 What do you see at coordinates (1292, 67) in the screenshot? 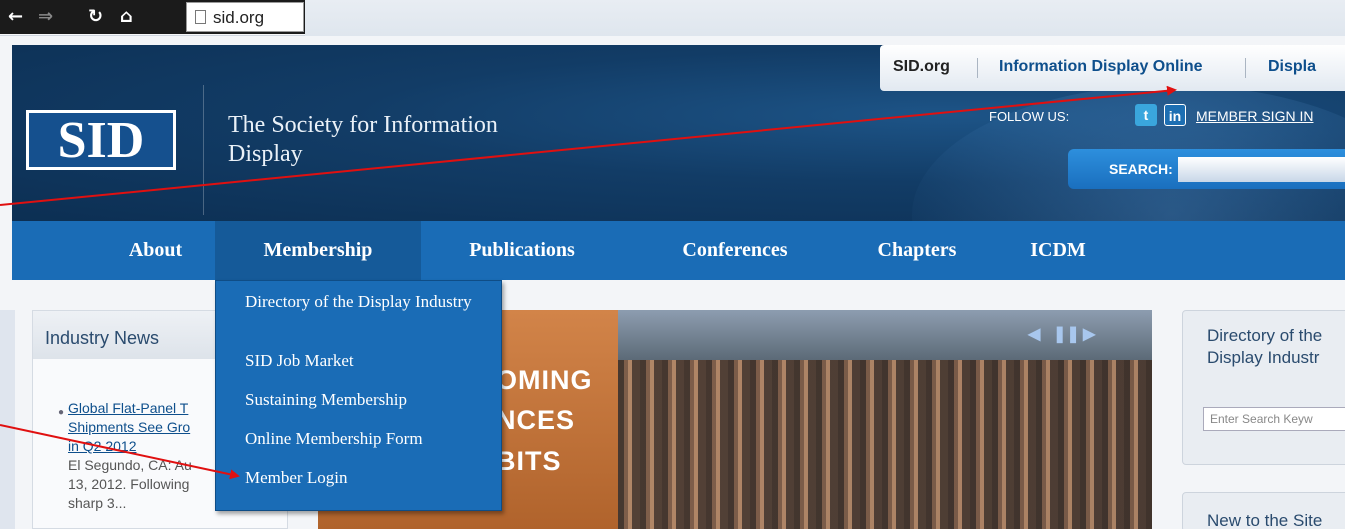
I see `topnav-display: Displa` at bounding box center [1292, 67].